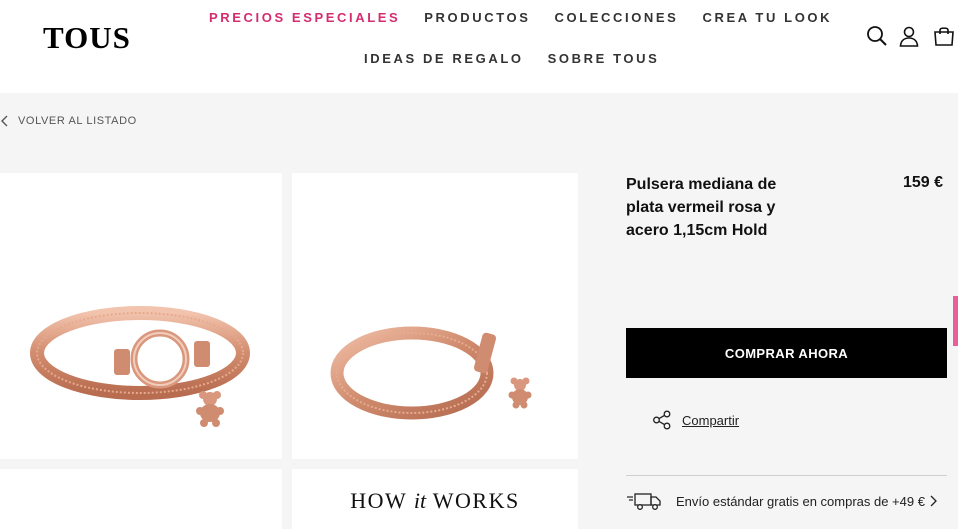 Image resolution: width=958 pixels, height=529 pixels. Describe the element at coordinates (4, 121) in the screenshot. I see `chevron-left-icon` at that location.